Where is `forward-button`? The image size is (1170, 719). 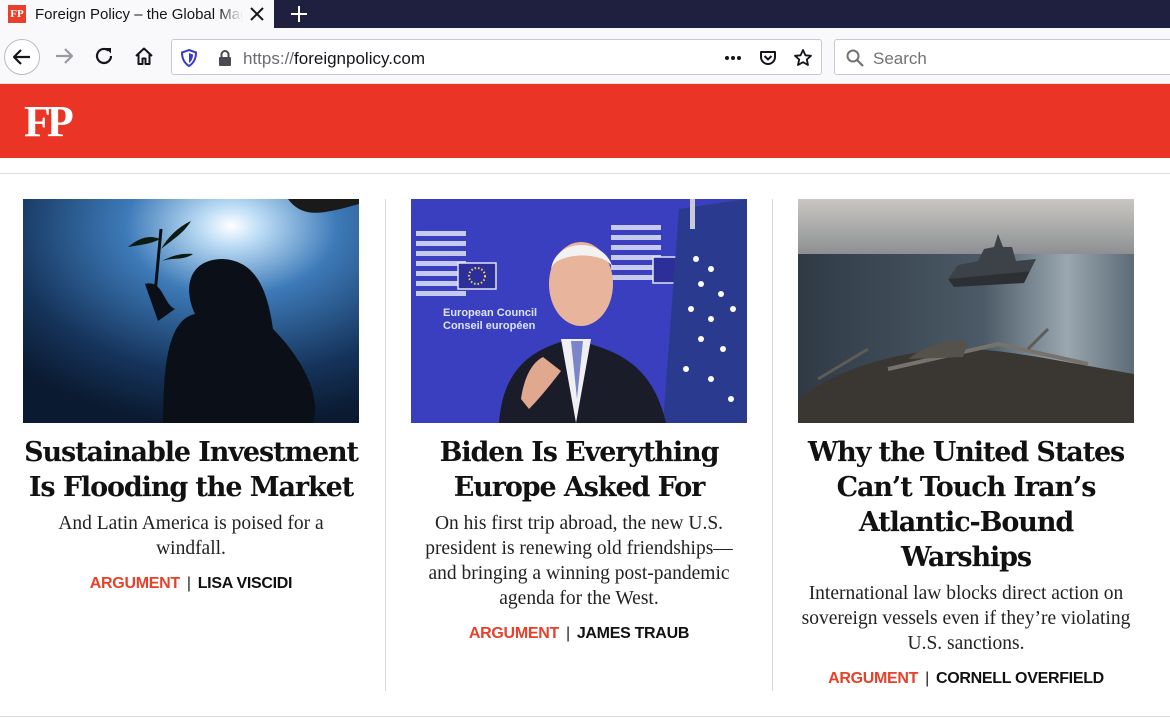
forward-button is located at coordinates (64, 56).